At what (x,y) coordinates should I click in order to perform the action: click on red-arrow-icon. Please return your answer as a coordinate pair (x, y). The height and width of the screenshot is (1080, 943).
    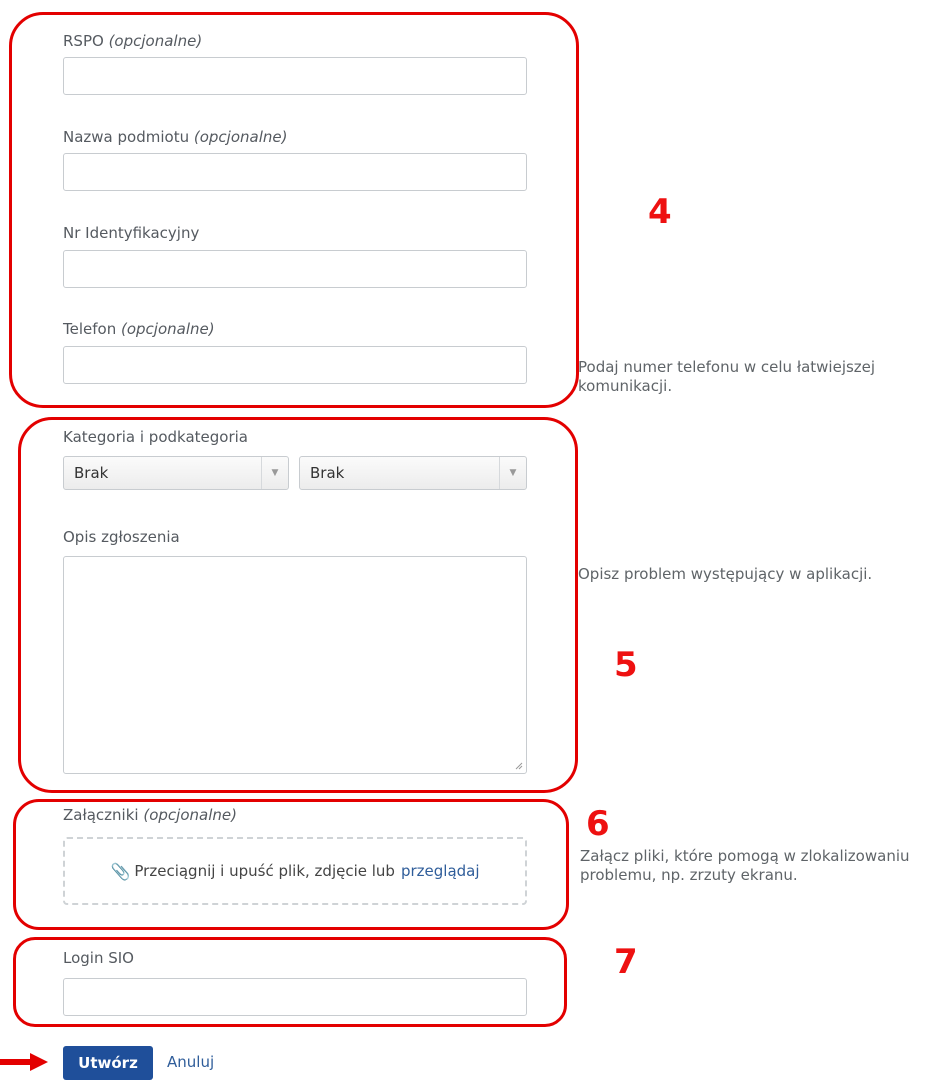
    Looking at the image, I should click on (24, 1062).